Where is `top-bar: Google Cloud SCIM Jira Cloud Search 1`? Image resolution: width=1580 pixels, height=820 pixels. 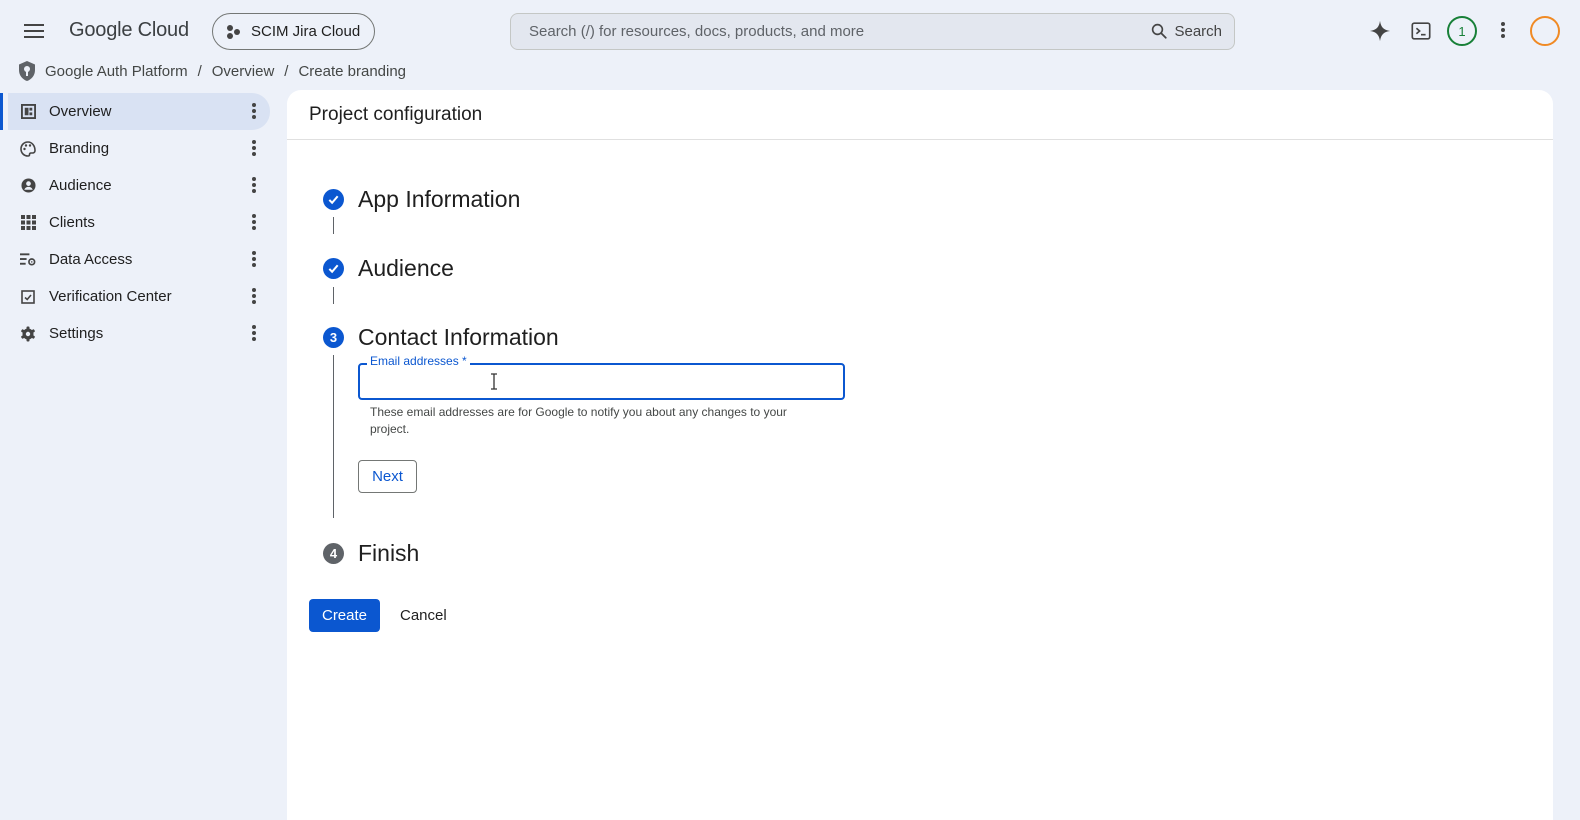 top-bar: Google Cloud SCIM Jira Cloud Search 1 is located at coordinates (790, 31).